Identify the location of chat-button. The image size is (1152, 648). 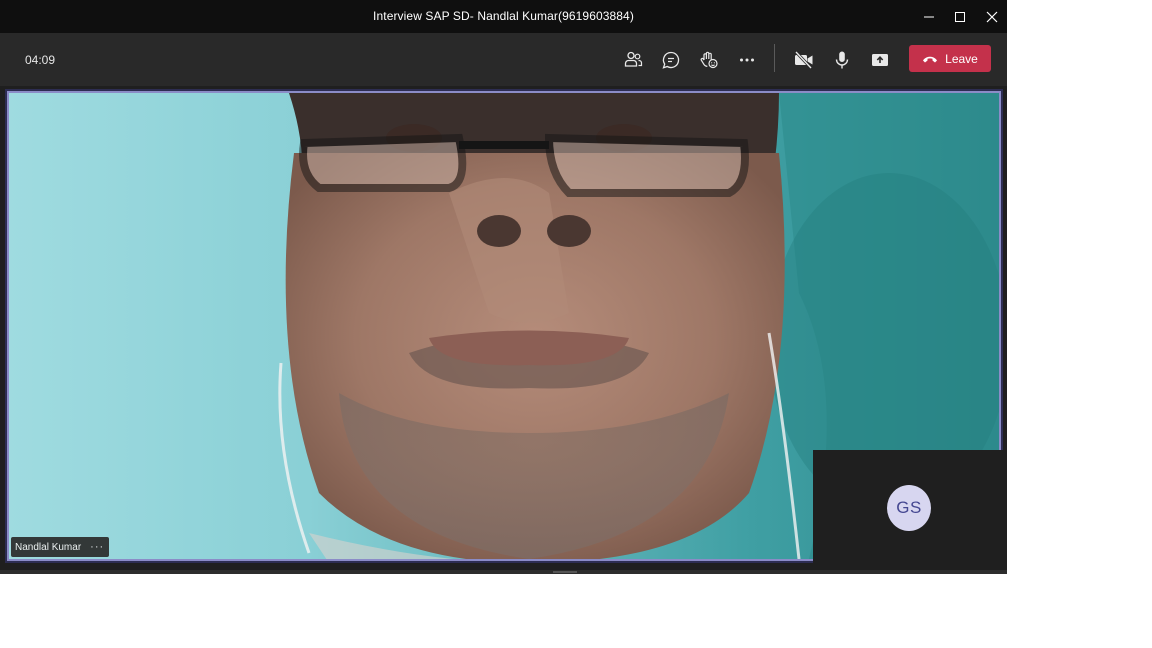
(671, 60).